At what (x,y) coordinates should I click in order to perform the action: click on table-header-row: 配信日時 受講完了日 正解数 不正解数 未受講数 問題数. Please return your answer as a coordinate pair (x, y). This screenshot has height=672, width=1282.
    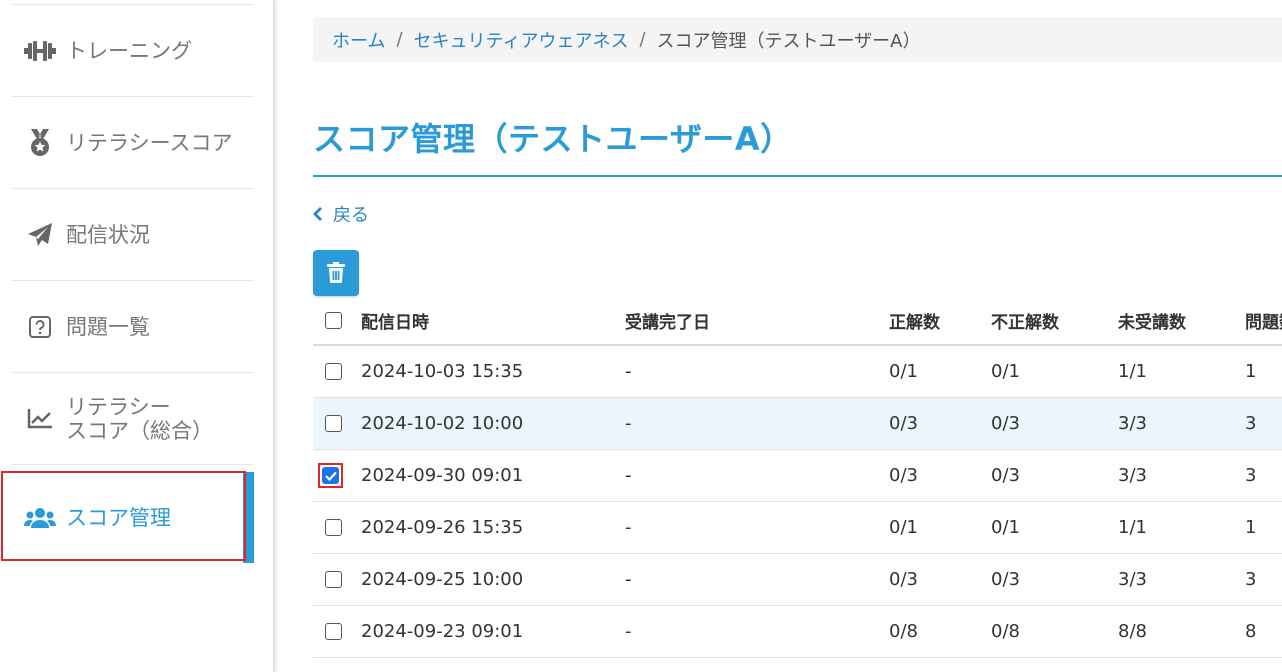
    Looking at the image, I should click on (797, 321).